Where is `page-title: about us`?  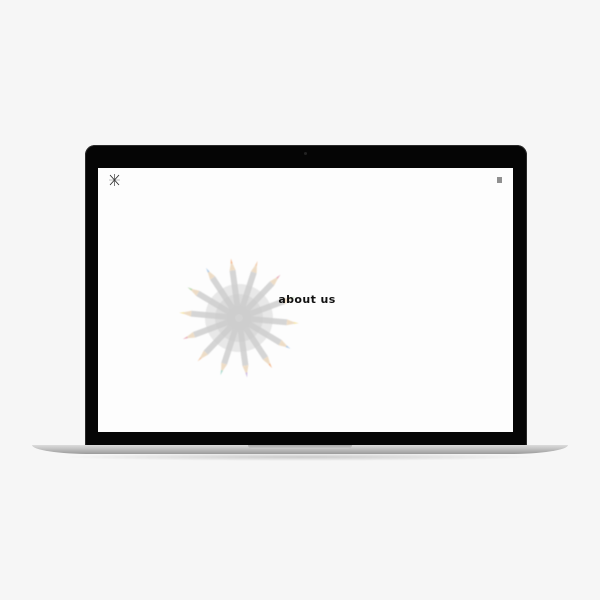 page-title: about us is located at coordinates (307, 299).